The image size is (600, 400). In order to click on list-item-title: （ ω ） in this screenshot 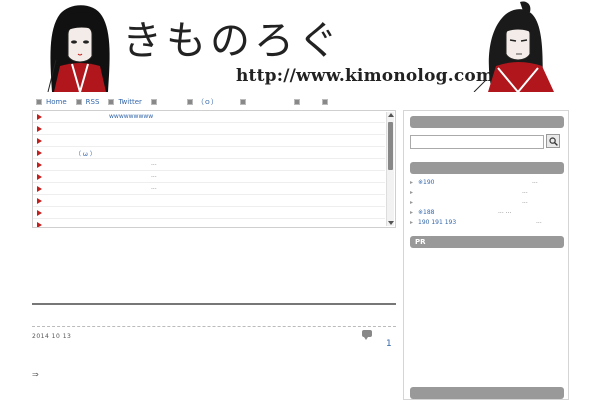, I will do `click(85, 153)`.